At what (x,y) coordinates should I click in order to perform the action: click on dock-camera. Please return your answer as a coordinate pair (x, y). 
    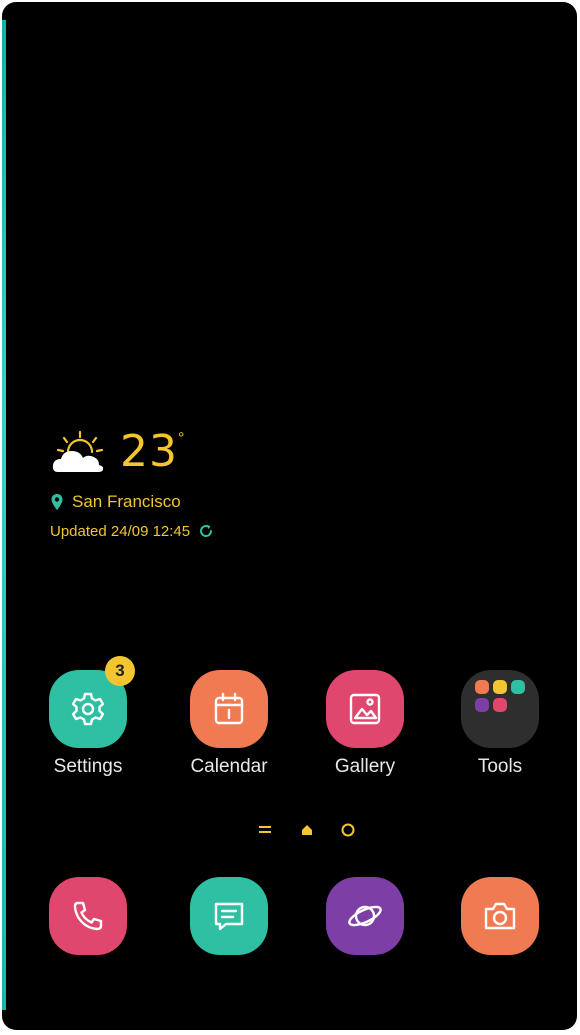
    Looking at the image, I should click on (500, 916).